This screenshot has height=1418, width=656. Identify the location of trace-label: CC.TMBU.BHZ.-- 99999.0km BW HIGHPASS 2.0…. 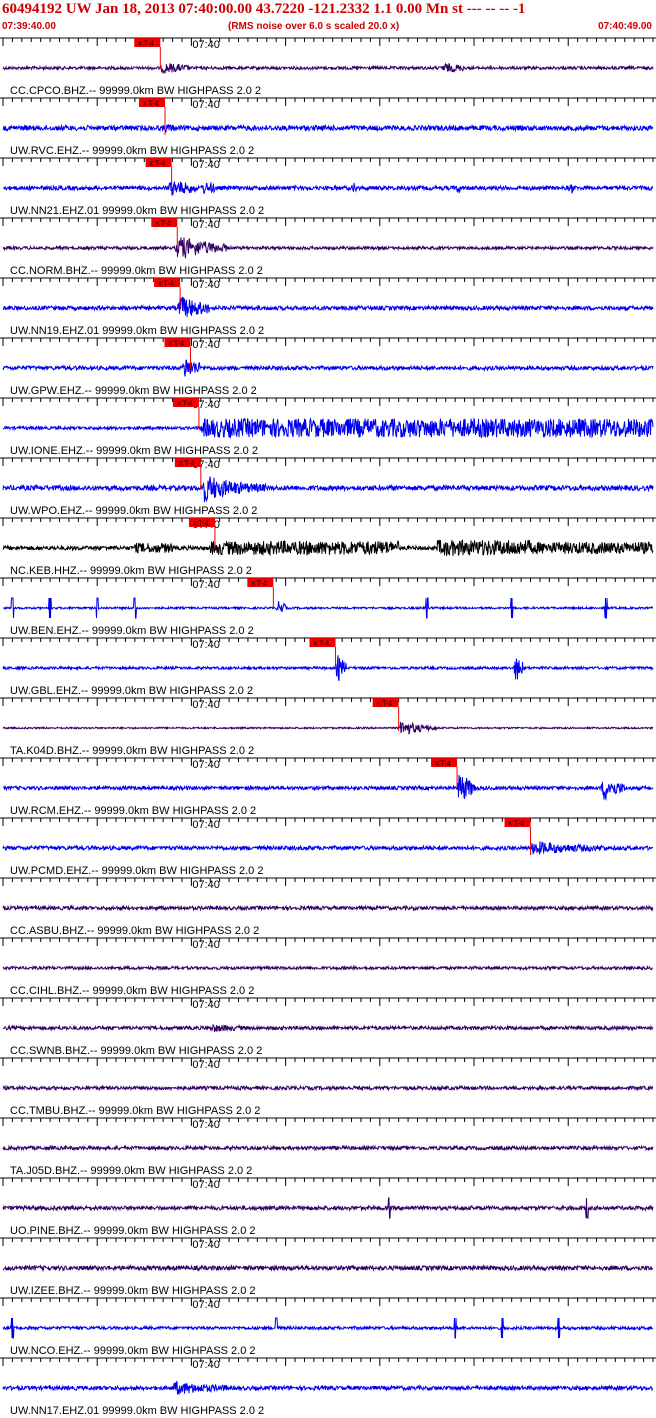
(135, 1111).